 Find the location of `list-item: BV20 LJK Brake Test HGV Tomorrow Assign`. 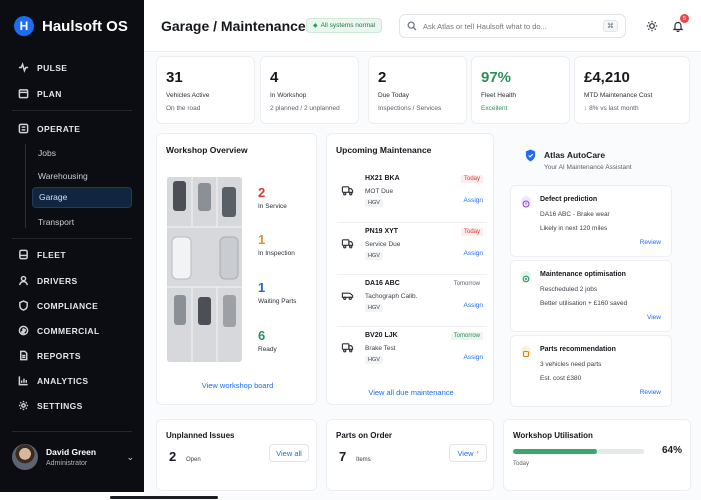

list-item: BV20 LJK Brake Test HGV Tomorrow Assign is located at coordinates (412, 351).